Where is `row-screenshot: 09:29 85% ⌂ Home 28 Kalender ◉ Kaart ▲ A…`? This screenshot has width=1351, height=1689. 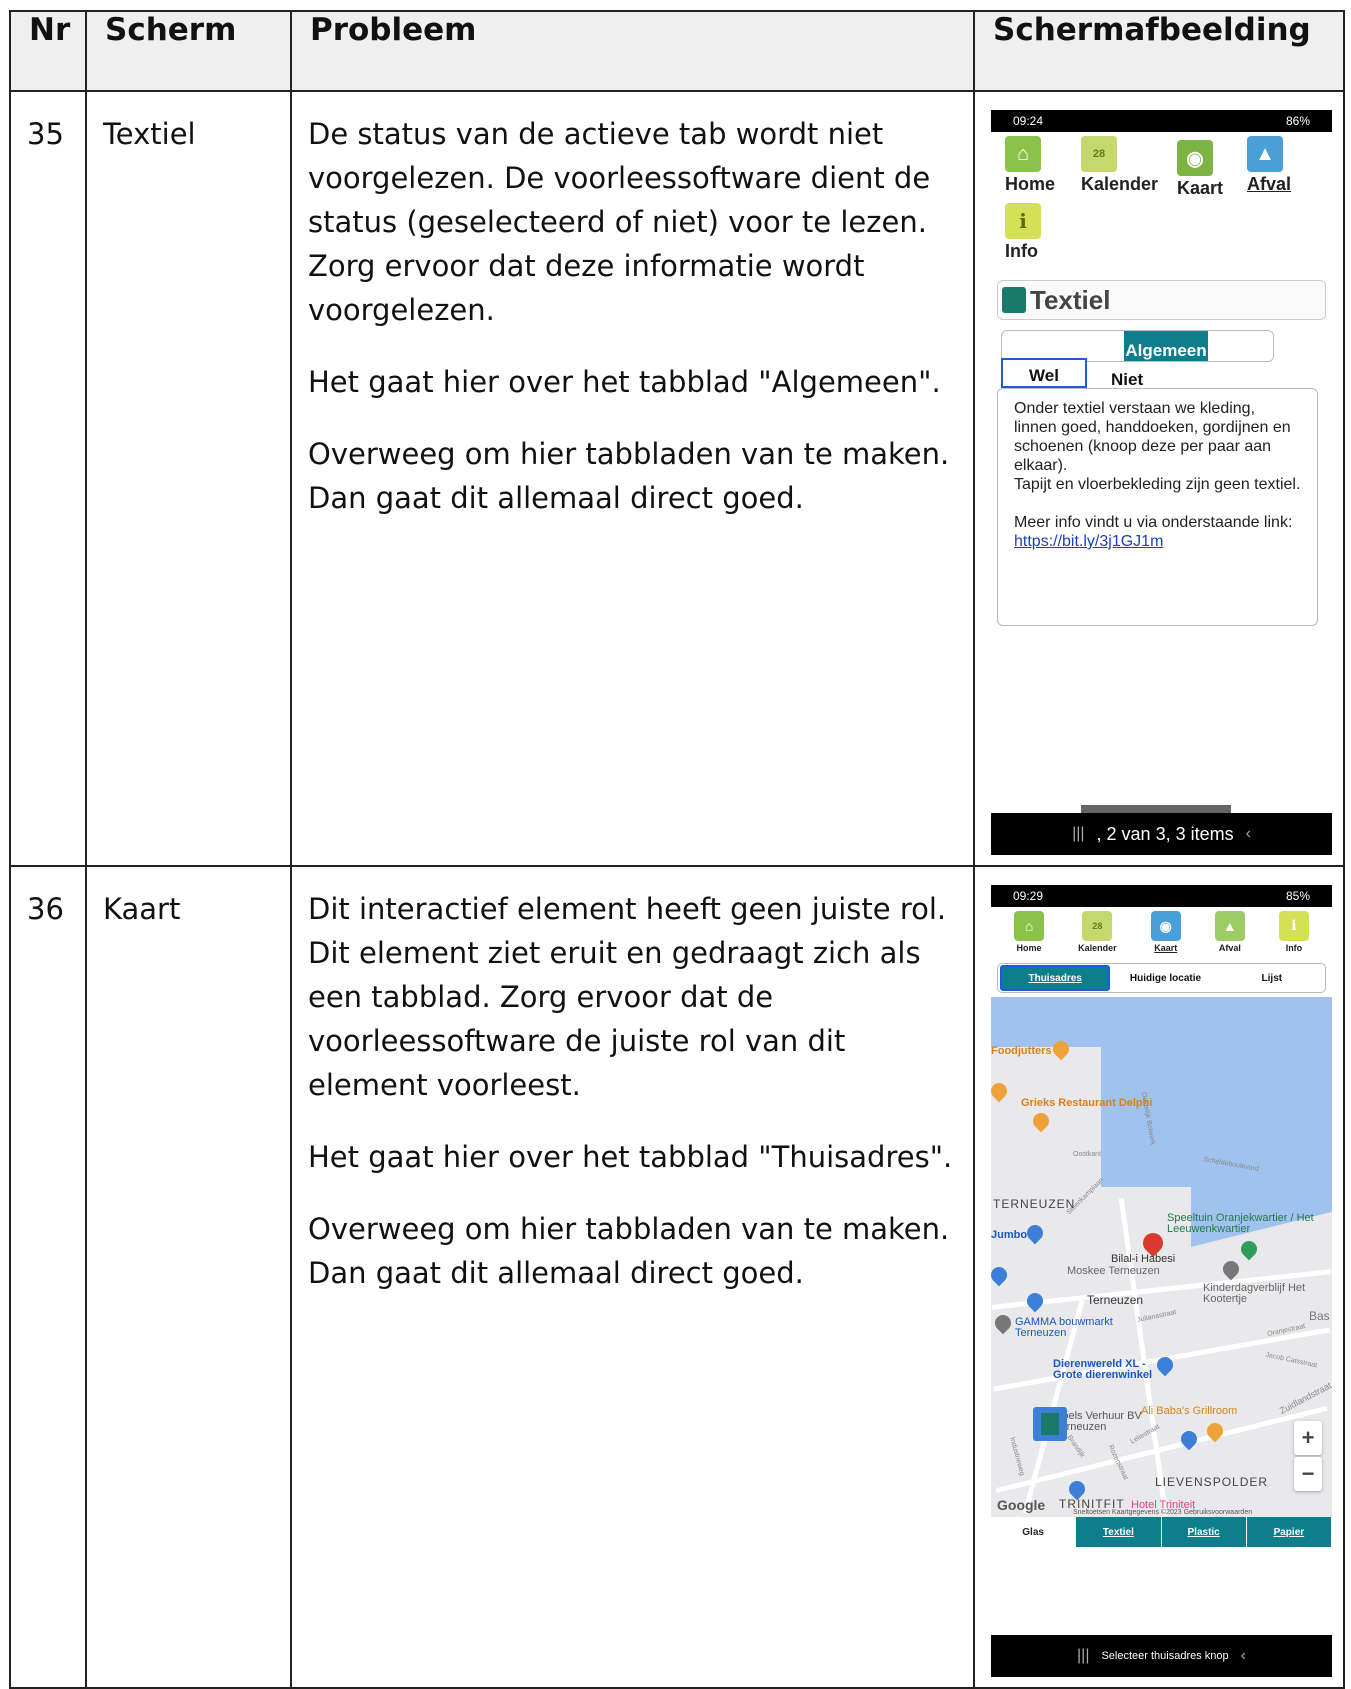 row-screenshot: 09:29 85% ⌂ Home 28 Kalender ◉ Kaart ▲ A… is located at coordinates (1159, 1277).